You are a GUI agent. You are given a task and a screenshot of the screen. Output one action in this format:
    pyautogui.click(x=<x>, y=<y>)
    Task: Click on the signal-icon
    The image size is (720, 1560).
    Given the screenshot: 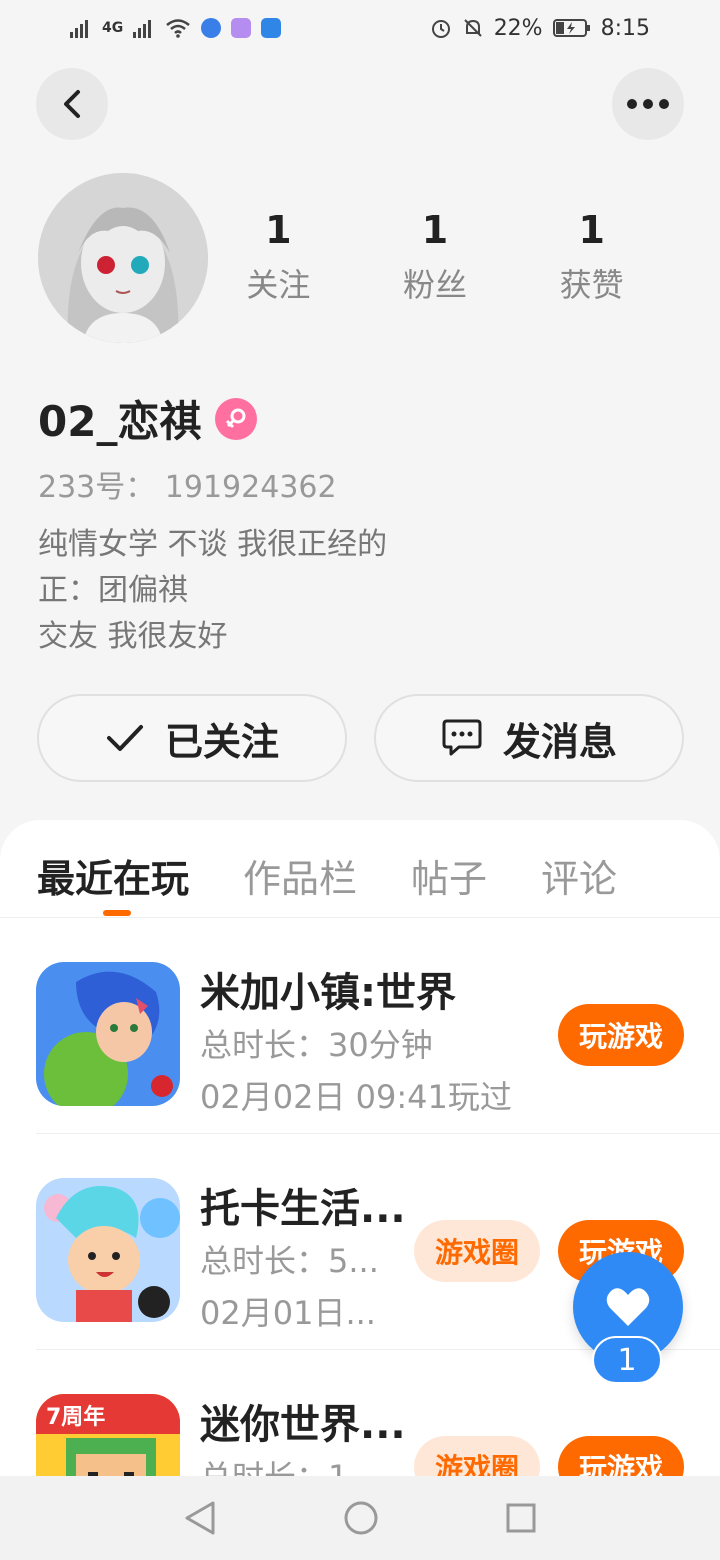 What is the action you would take?
    pyautogui.click(x=81, y=28)
    